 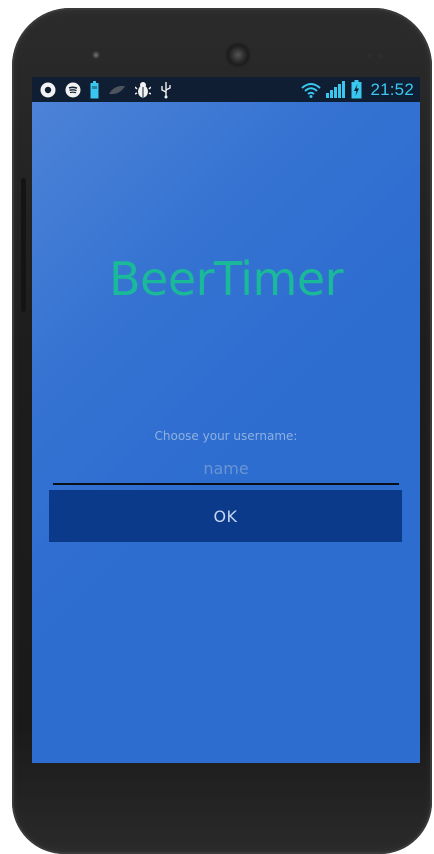 What do you see at coordinates (23, 245) in the screenshot?
I see `power-button` at bounding box center [23, 245].